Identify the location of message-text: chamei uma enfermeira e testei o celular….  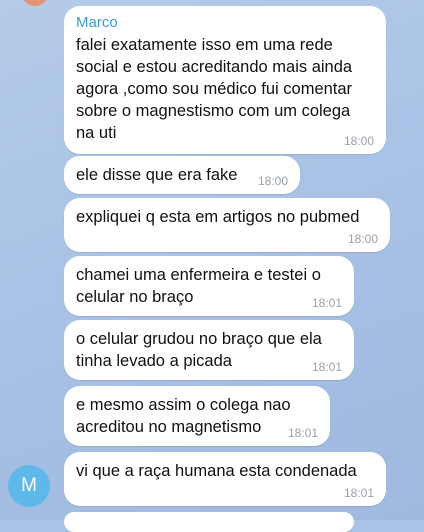
(198, 286).